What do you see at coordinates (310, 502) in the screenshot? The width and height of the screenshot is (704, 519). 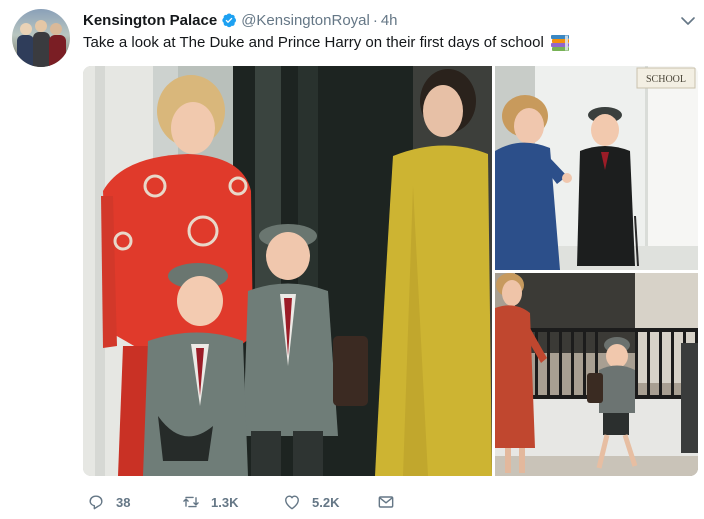 I see `like-button: 5.2K` at bounding box center [310, 502].